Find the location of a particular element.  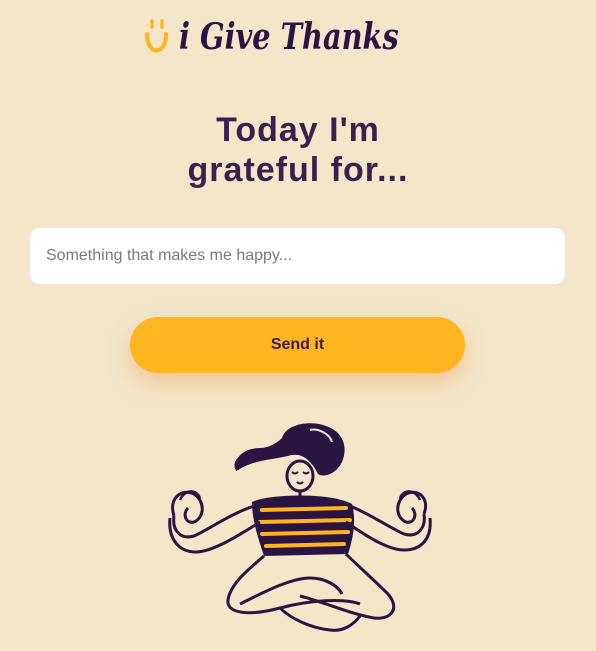

gratitude-input-container is located at coordinates (297, 256).